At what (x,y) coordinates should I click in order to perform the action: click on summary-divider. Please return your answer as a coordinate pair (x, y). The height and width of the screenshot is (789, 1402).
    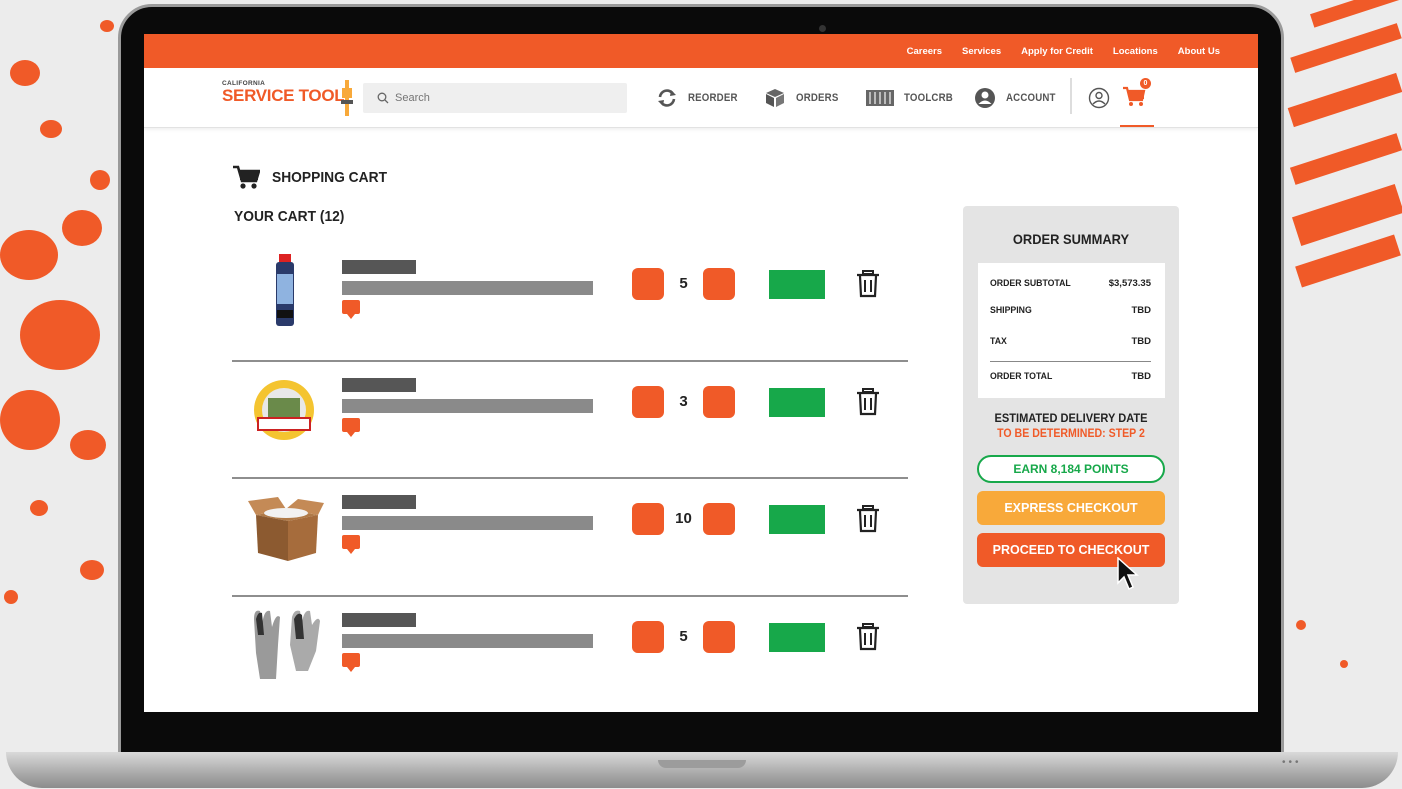
    Looking at the image, I should click on (1070, 361).